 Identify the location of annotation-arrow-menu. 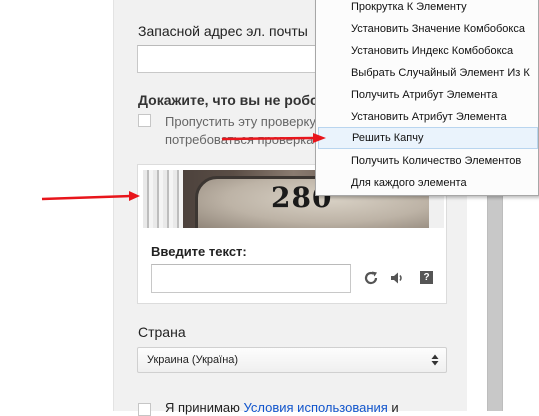
(273, 138).